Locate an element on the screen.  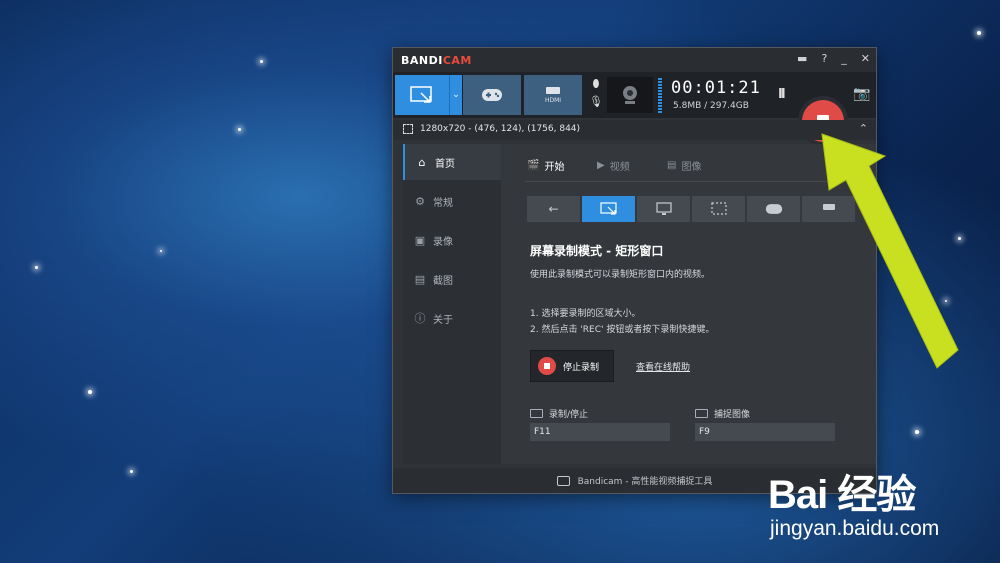
main-toolbar: ⌄ HDMI ⬮ 🎙 00:01:21 5.8MB / 297.4GB II 📷 is located at coordinates (634, 109).